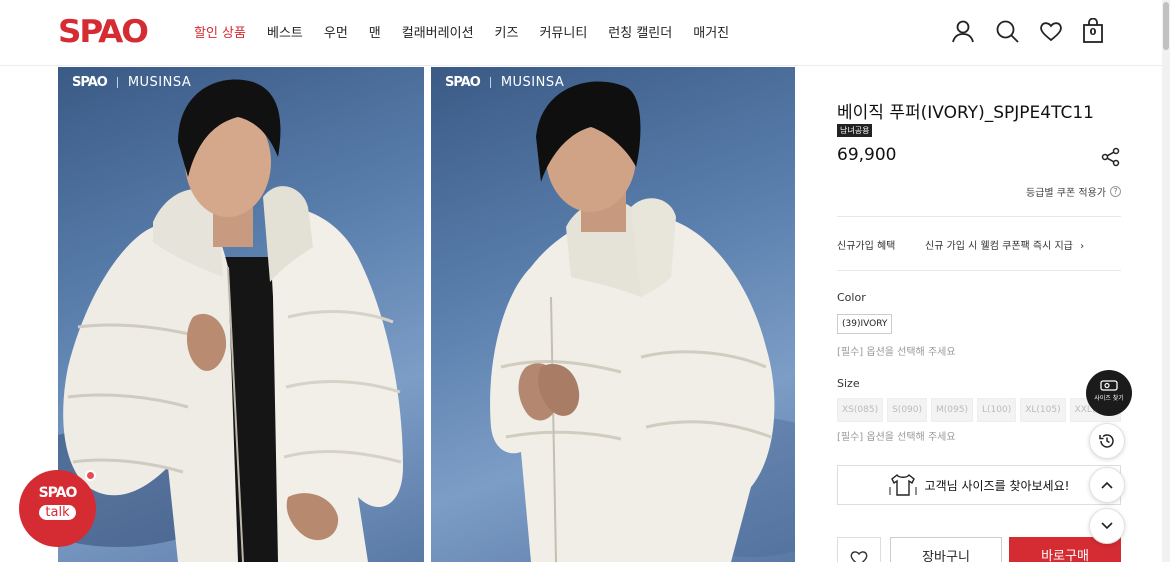  What do you see at coordinates (1111, 157) in the screenshot?
I see `share-icon` at bounding box center [1111, 157].